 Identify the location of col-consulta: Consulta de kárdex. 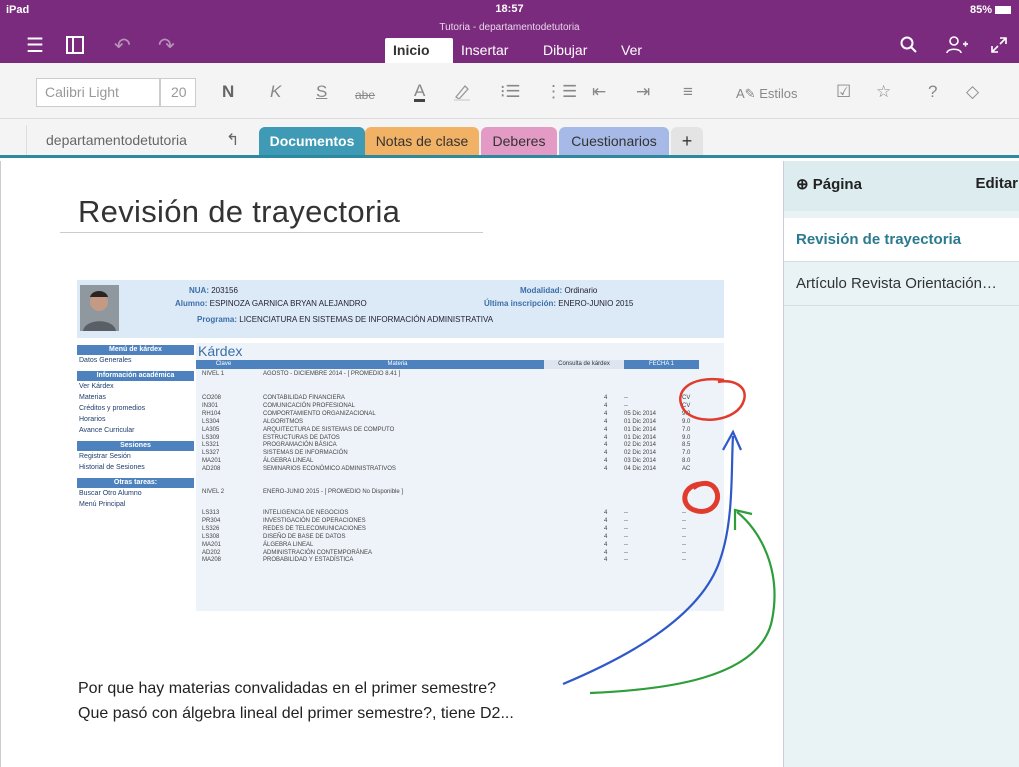
(584, 364).